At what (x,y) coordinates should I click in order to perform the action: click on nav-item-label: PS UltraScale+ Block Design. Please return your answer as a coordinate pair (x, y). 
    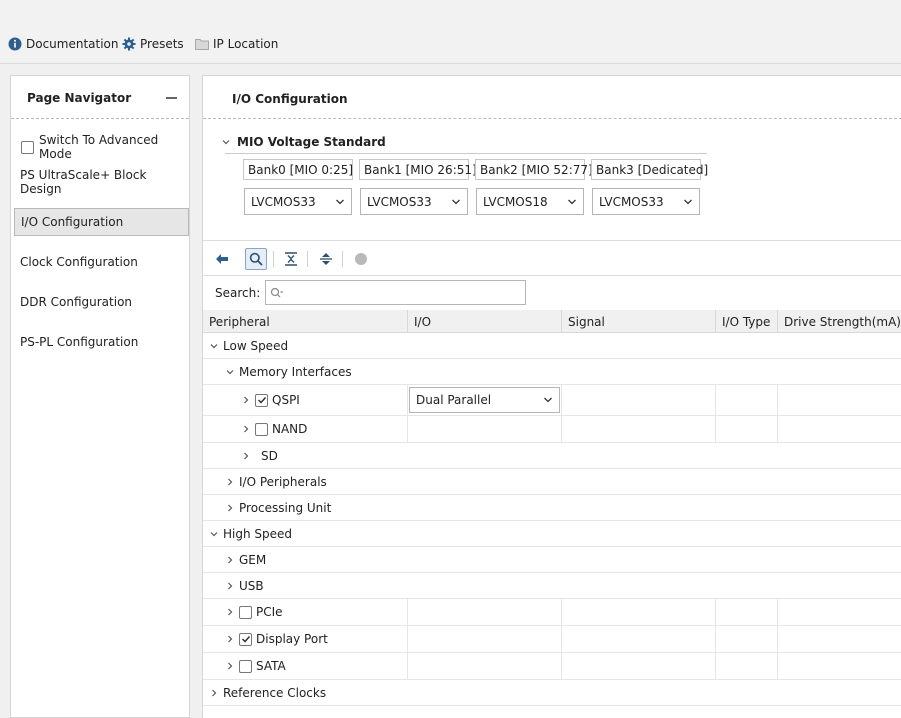
    Looking at the image, I should click on (83, 182).